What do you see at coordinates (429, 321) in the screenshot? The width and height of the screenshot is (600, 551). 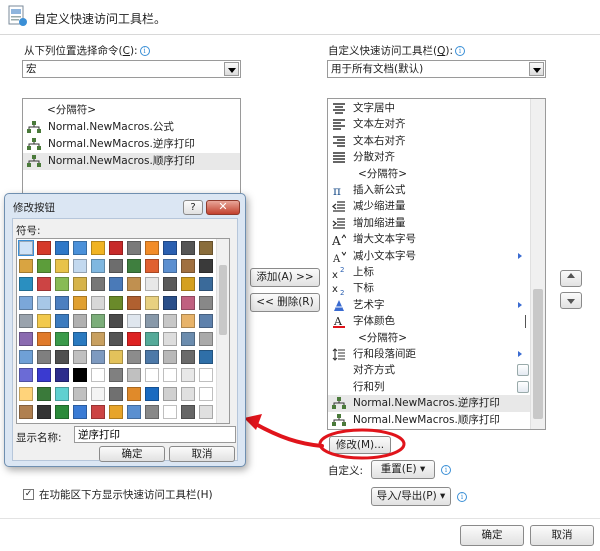 I see `list-item: A 字体颜色` at bounding box center [429, 321].